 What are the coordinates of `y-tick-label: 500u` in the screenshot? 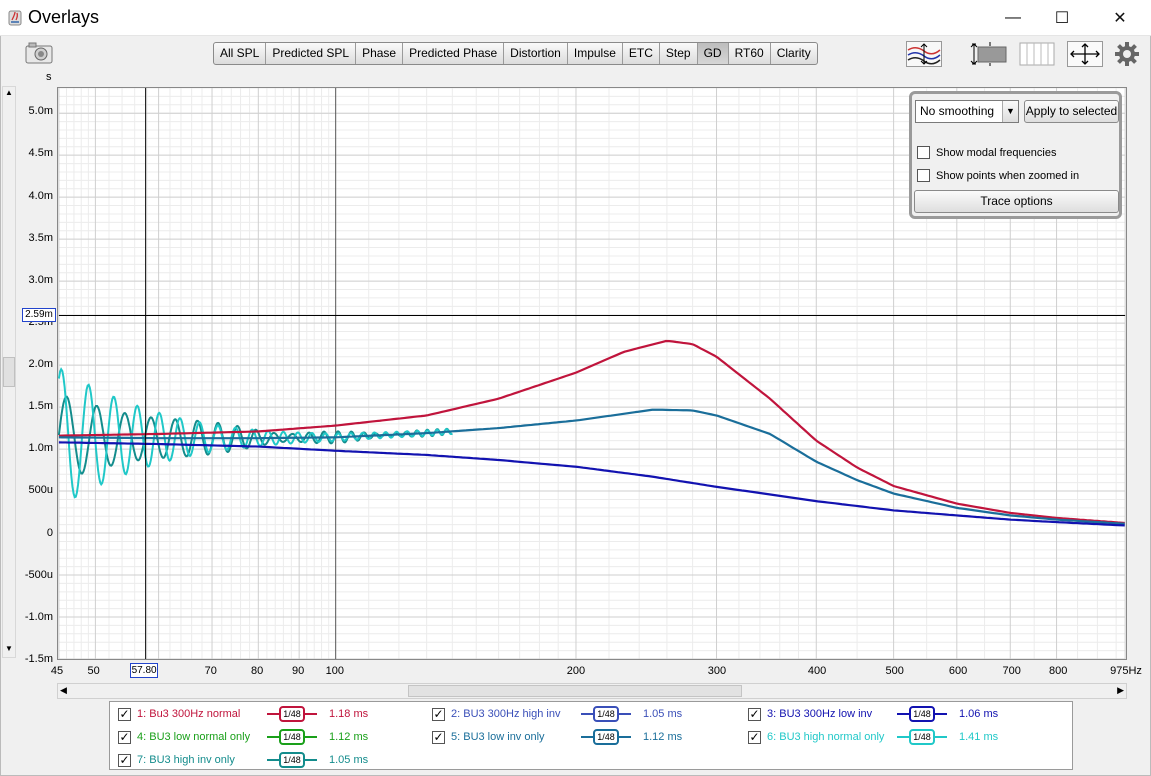 It's located at (40, 490).